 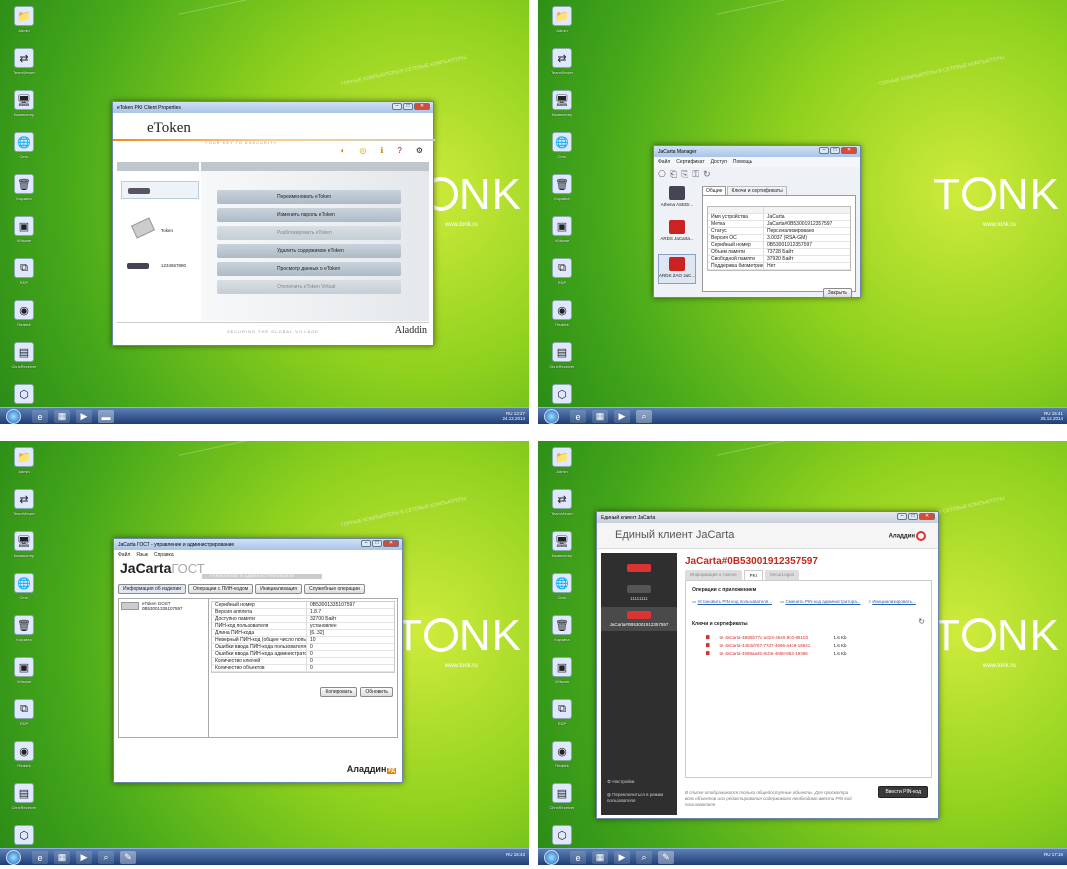 I want to click on tab-service-ops: Служебные операции, so click(x=334, y=589).